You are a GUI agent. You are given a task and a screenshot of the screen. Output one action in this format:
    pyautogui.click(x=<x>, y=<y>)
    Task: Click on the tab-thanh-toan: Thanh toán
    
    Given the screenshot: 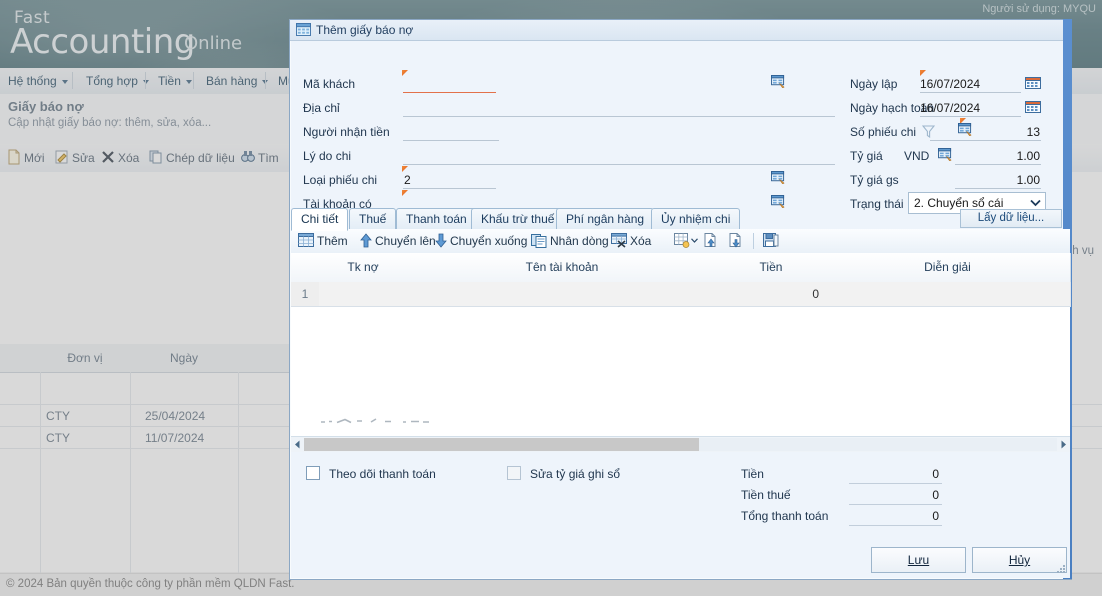 What is the action you would take?
    pyautogui.click(x=436, y=218)
    